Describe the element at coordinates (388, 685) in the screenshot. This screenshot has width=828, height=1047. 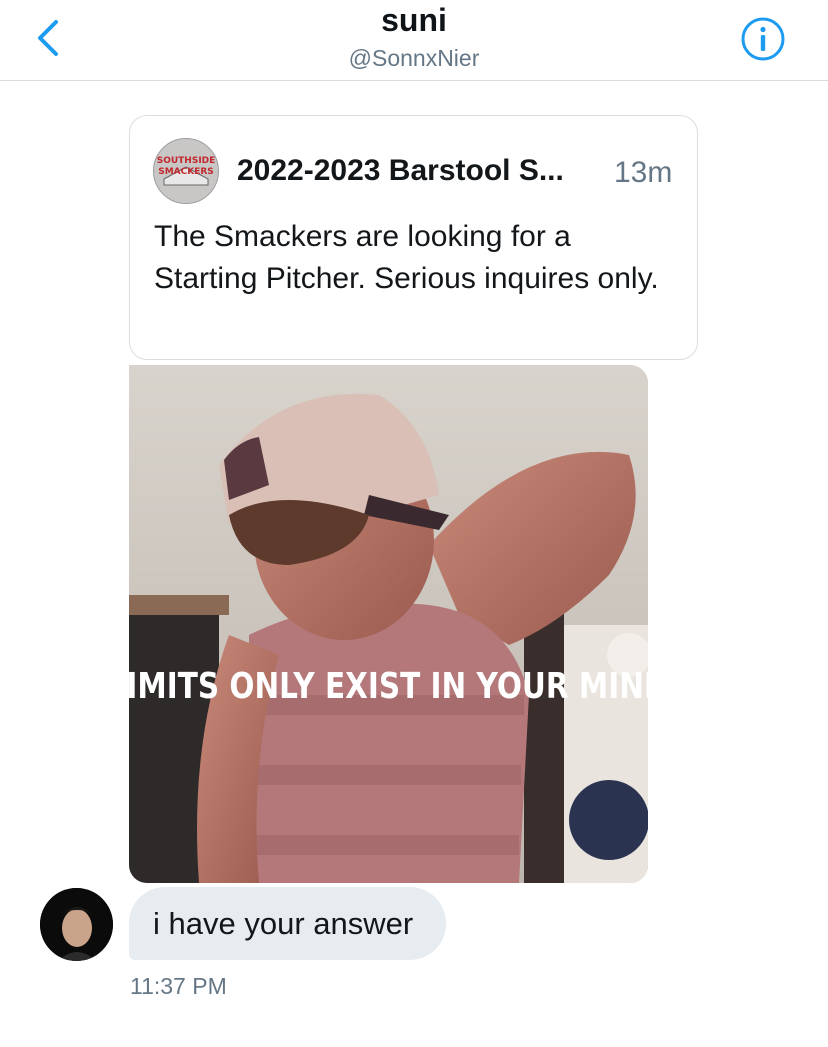
I see `meme-caption: LIMITS ONLY EXIST IN YOUR MIND` at that location.